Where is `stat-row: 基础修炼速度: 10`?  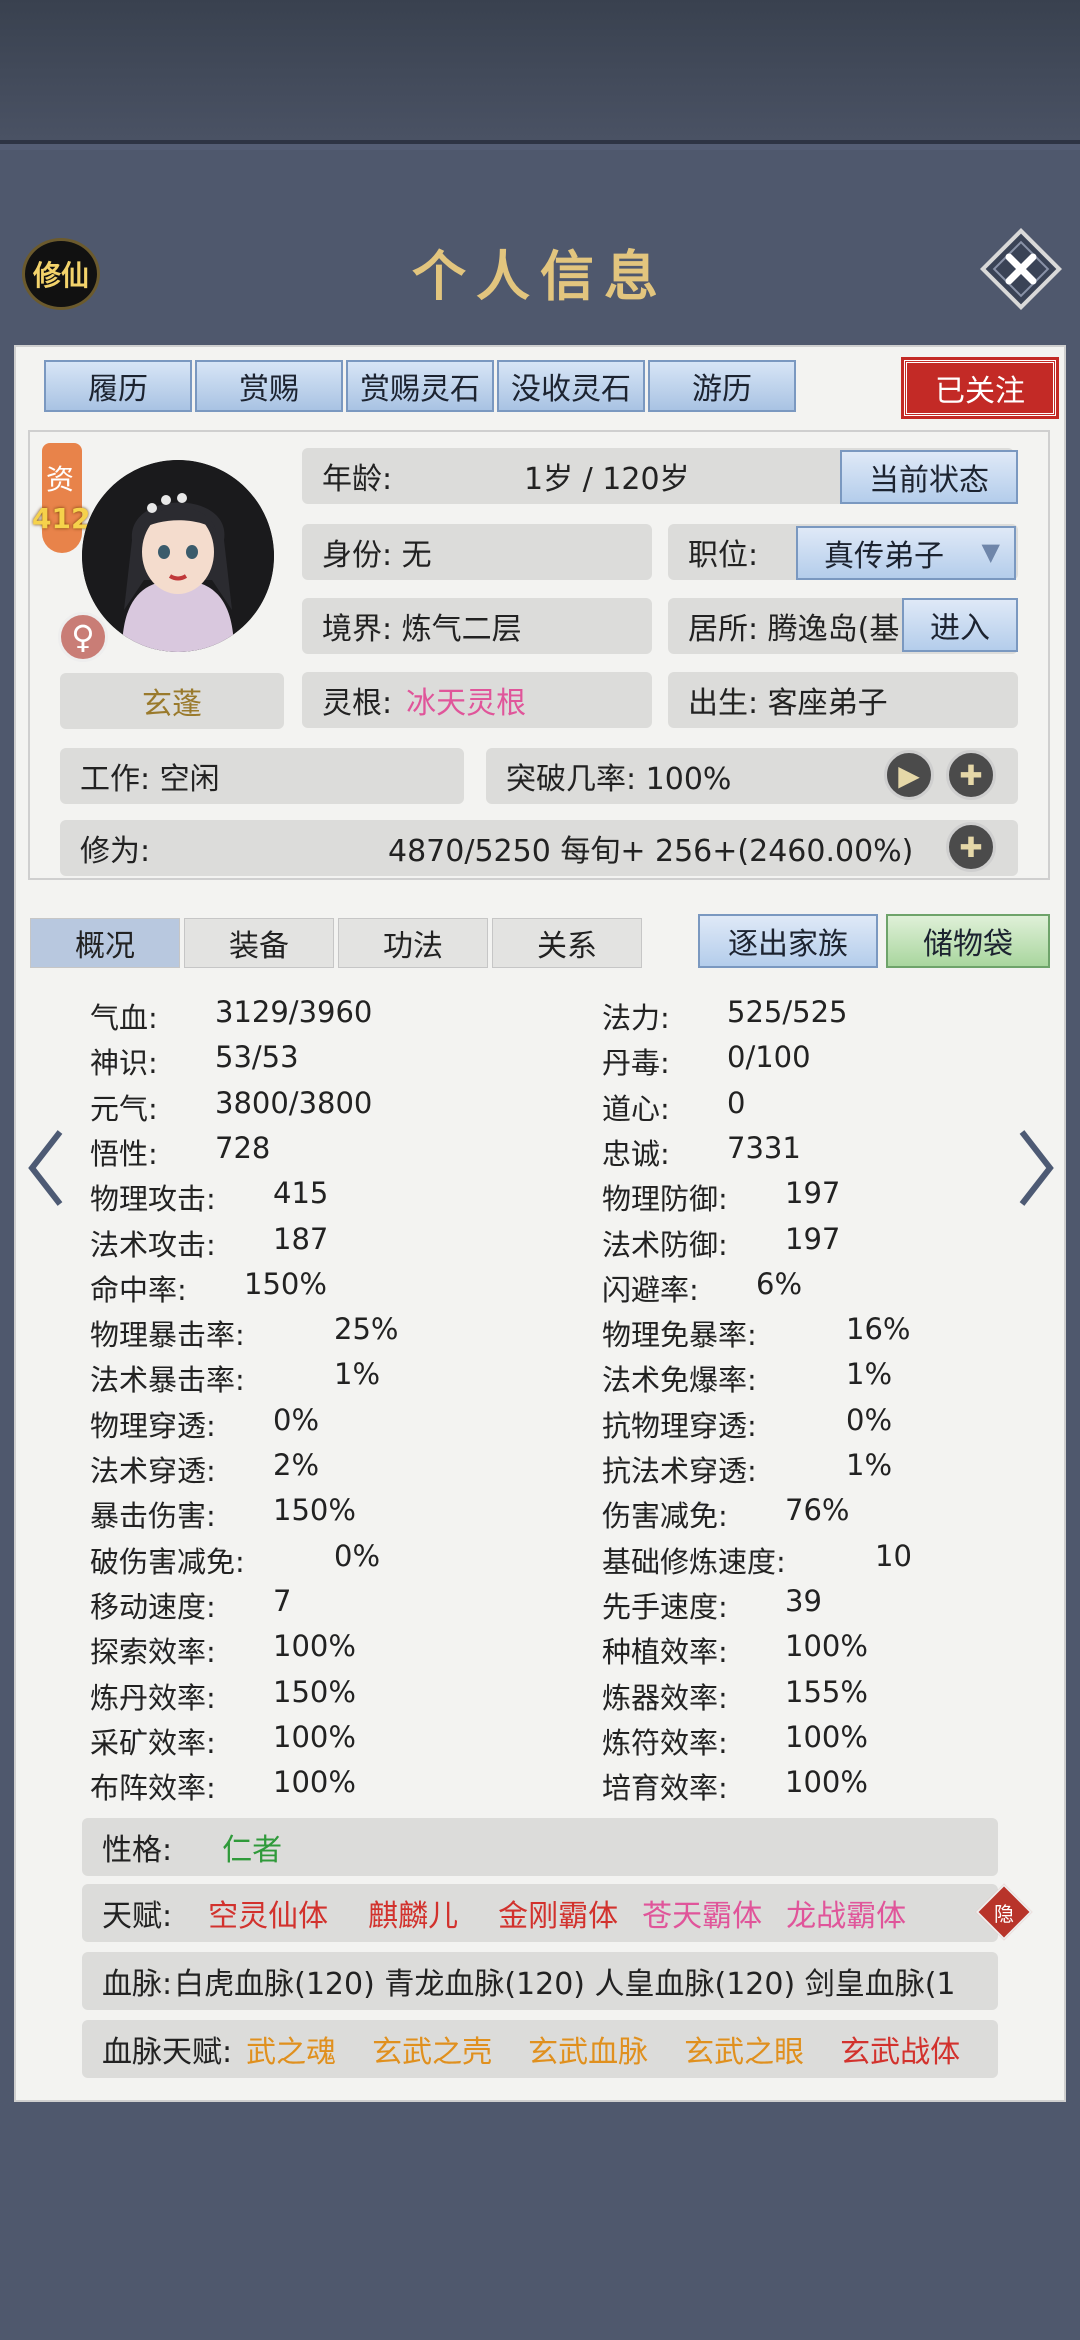 stat-row: 基础修炼速度: 10 is located at coordinates (757, 1559).